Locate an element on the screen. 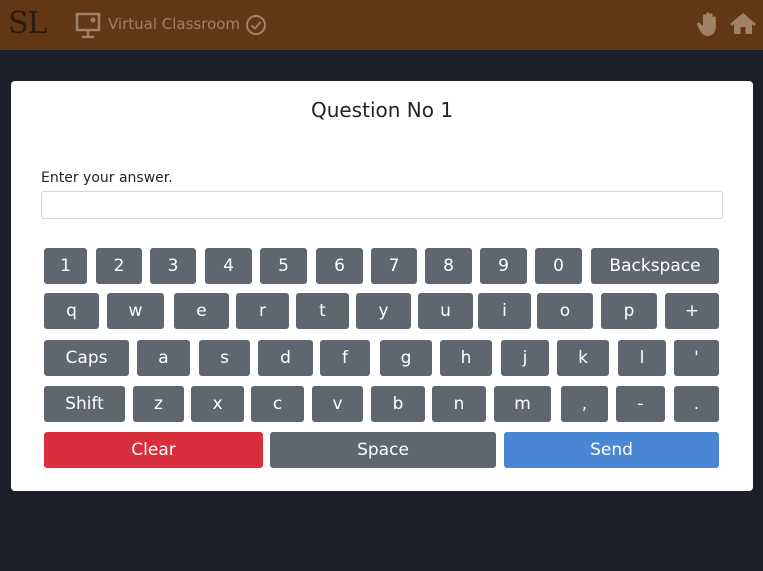 This screenshot has height=571, width=763. key-comma: , is located at coordinates (584, 404).